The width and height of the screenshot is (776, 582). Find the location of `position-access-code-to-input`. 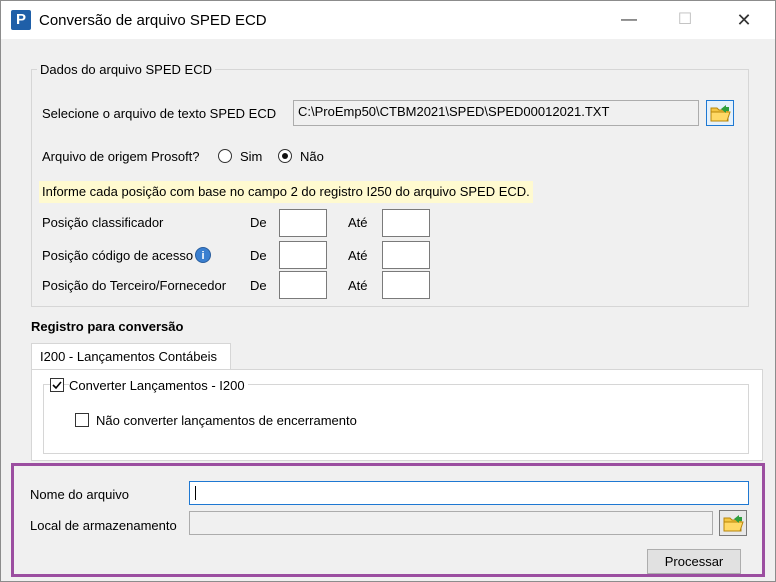

position-access-code-to-input is located at coordinates (406, 255).